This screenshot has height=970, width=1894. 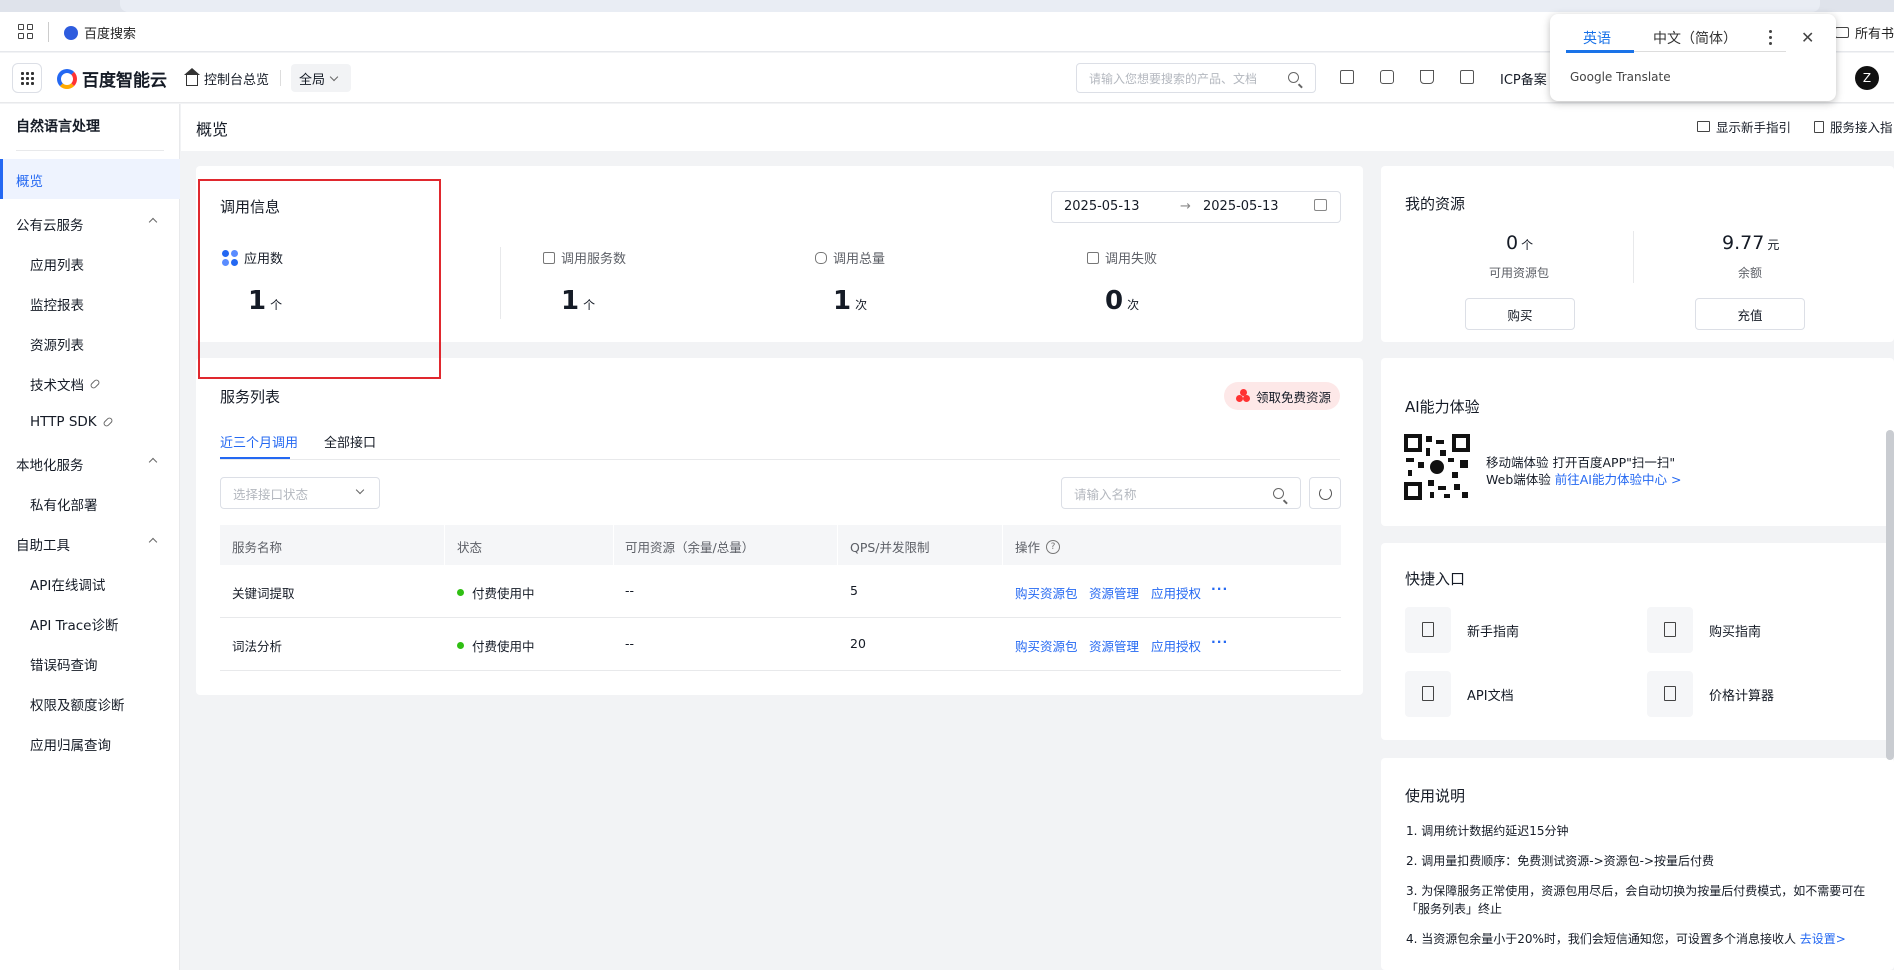 I want to click on shortcut-price-calculator: 价格计算器, so click(x=1710, y=694).